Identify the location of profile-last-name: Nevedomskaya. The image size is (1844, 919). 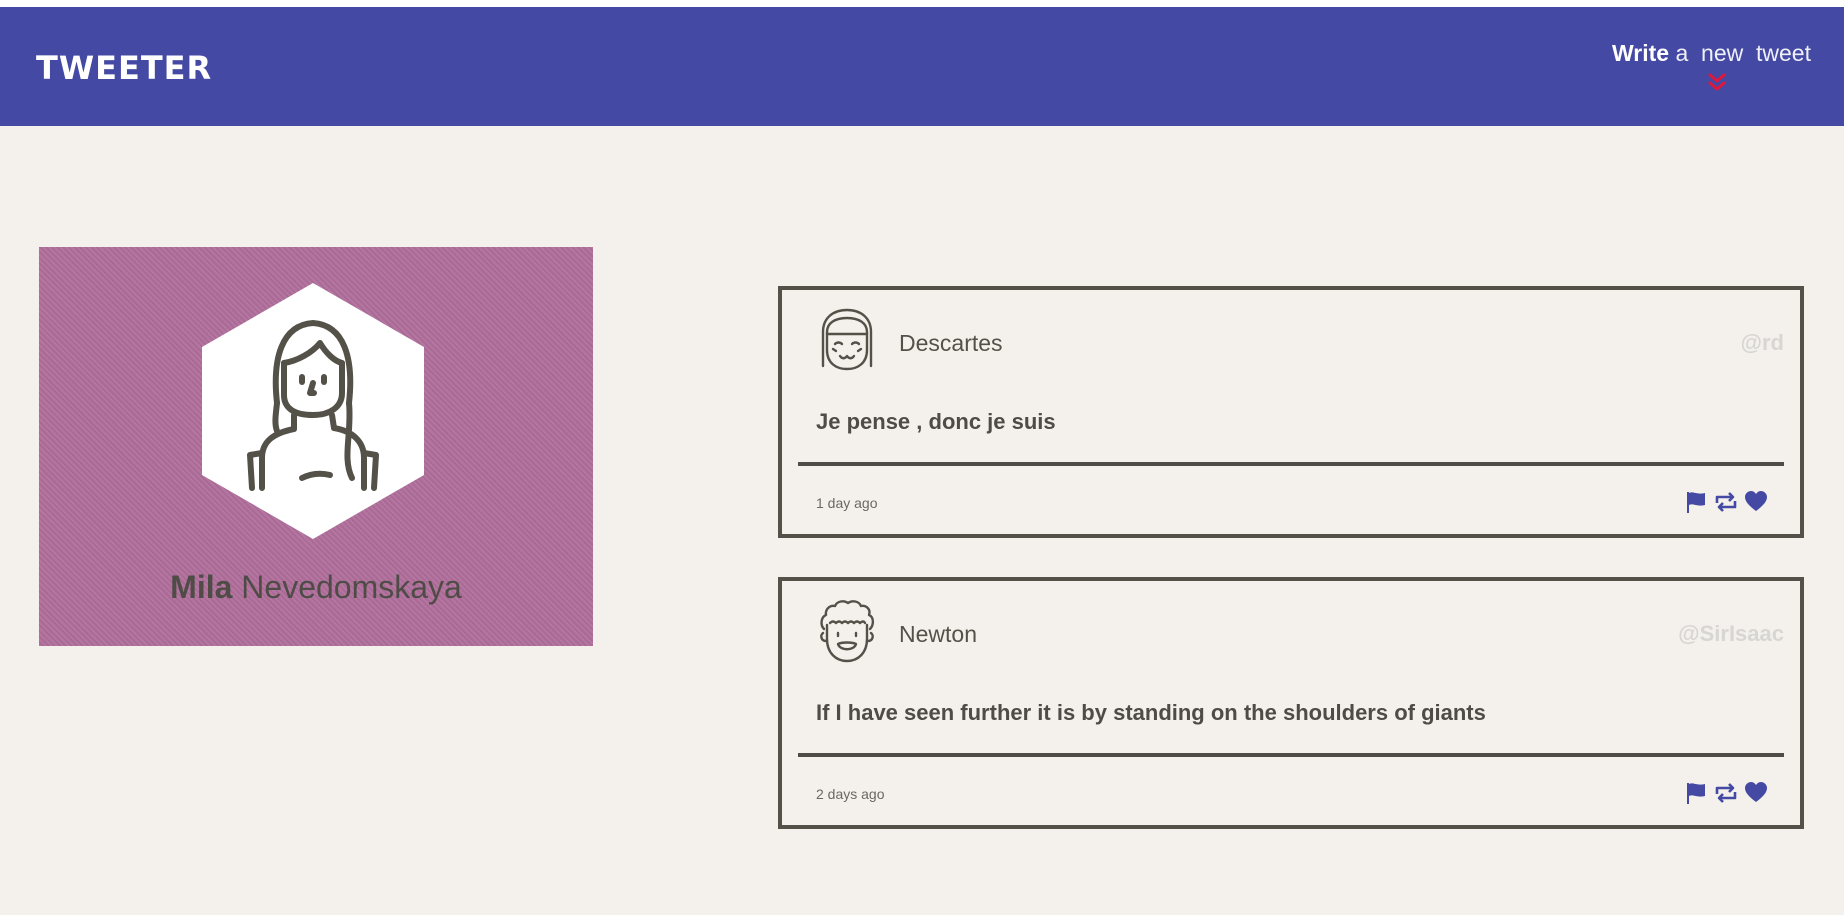
(351, 587).